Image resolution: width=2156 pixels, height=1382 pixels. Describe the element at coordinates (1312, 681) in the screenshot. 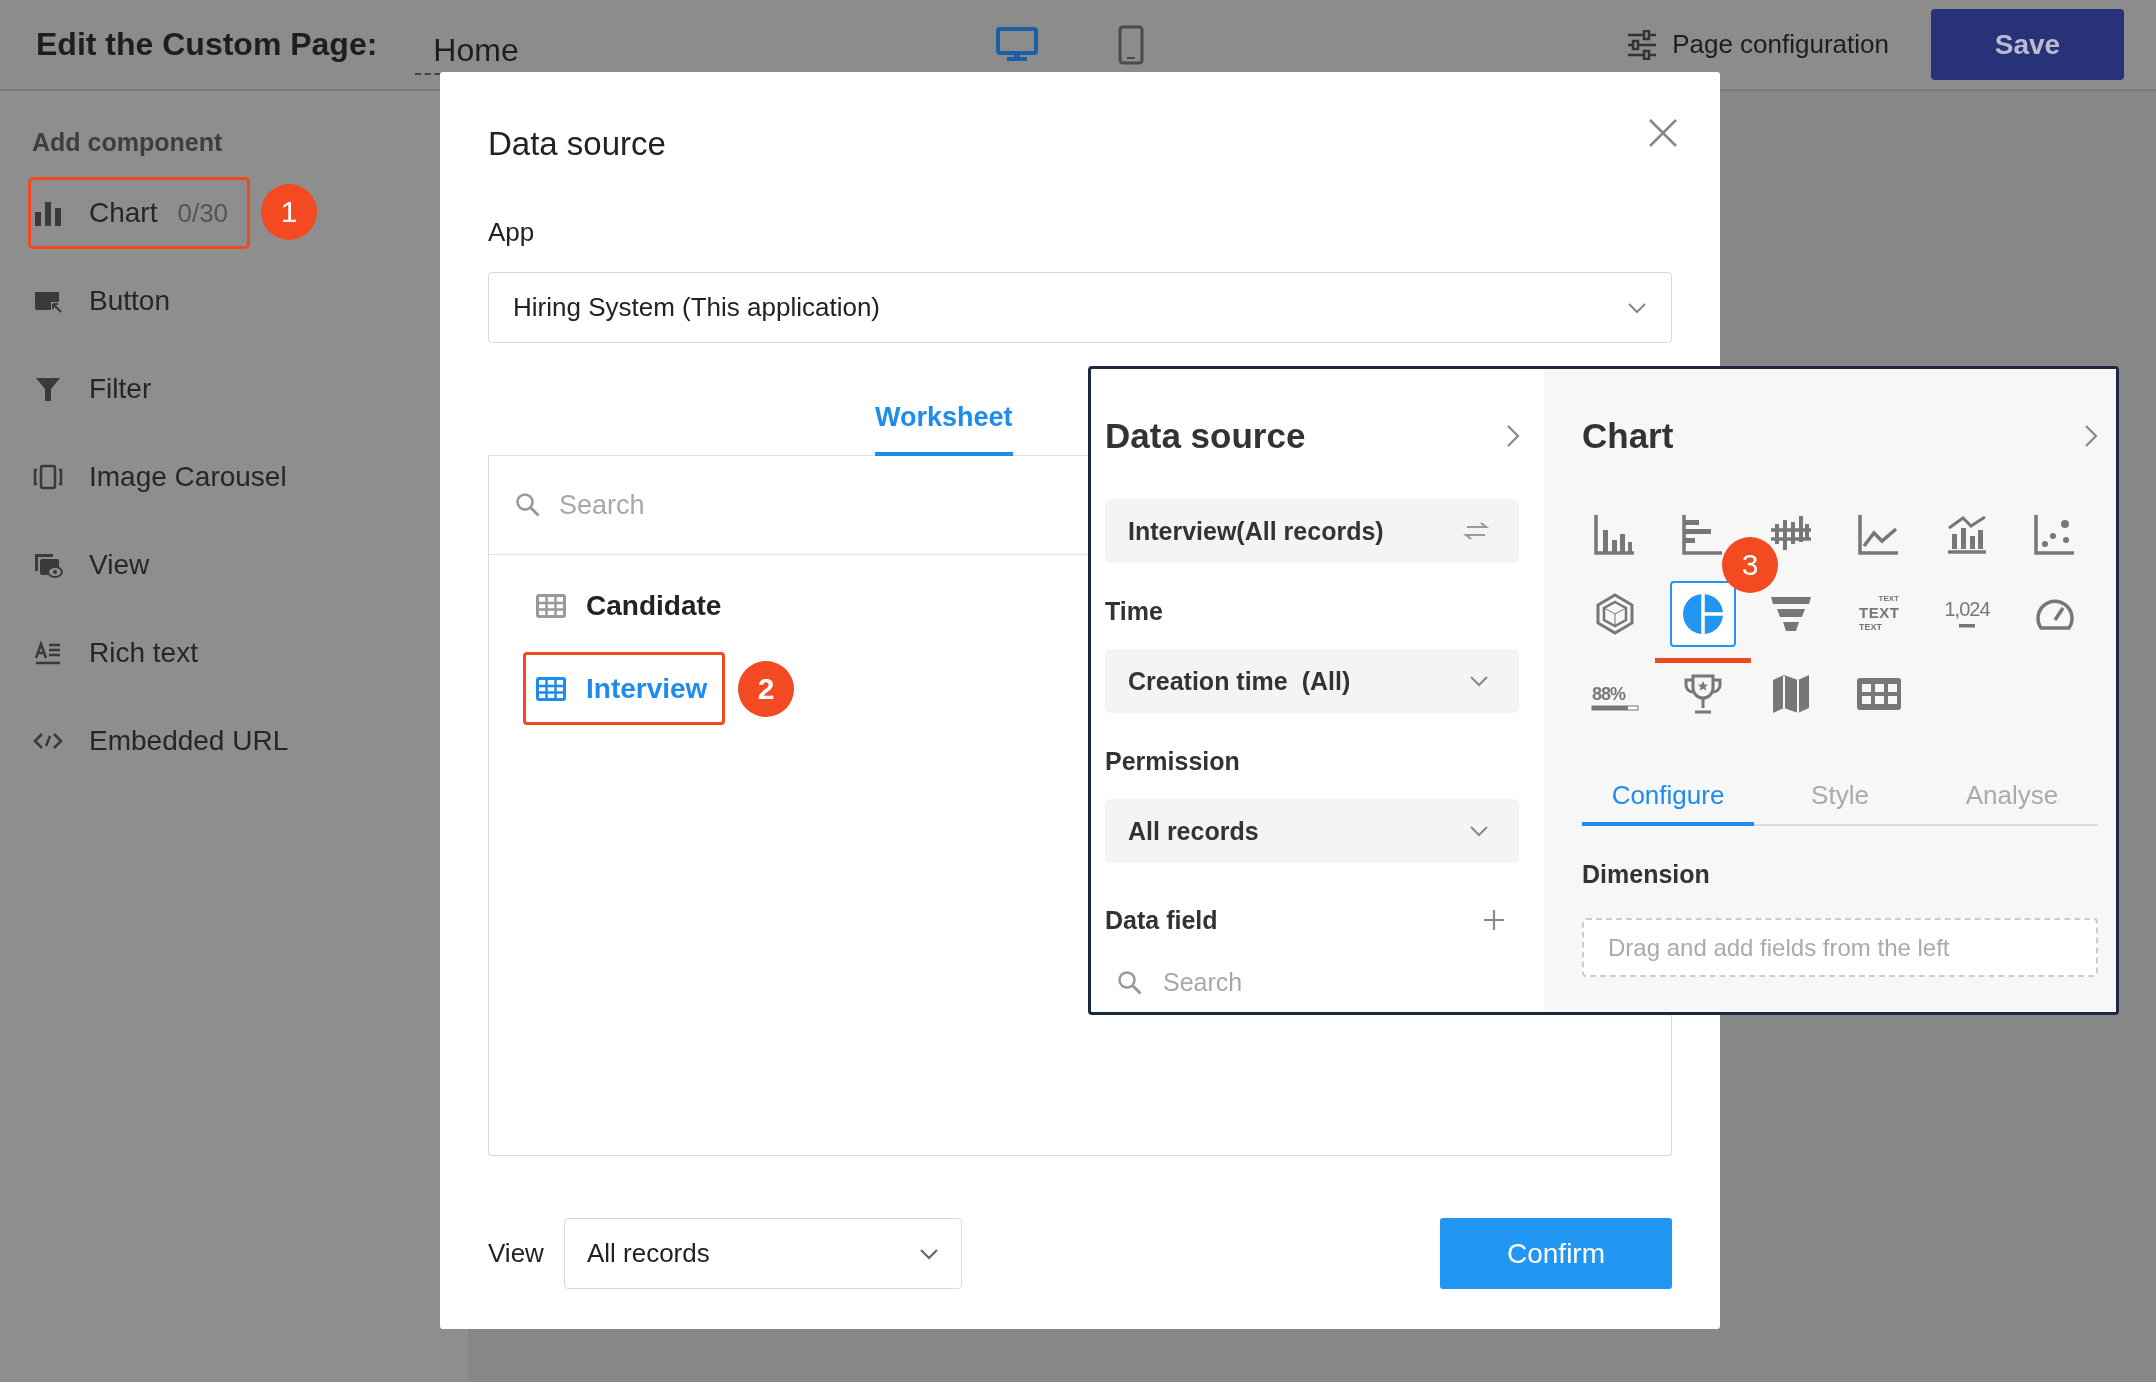

I see `time-select: Creation time (All)` at that location.